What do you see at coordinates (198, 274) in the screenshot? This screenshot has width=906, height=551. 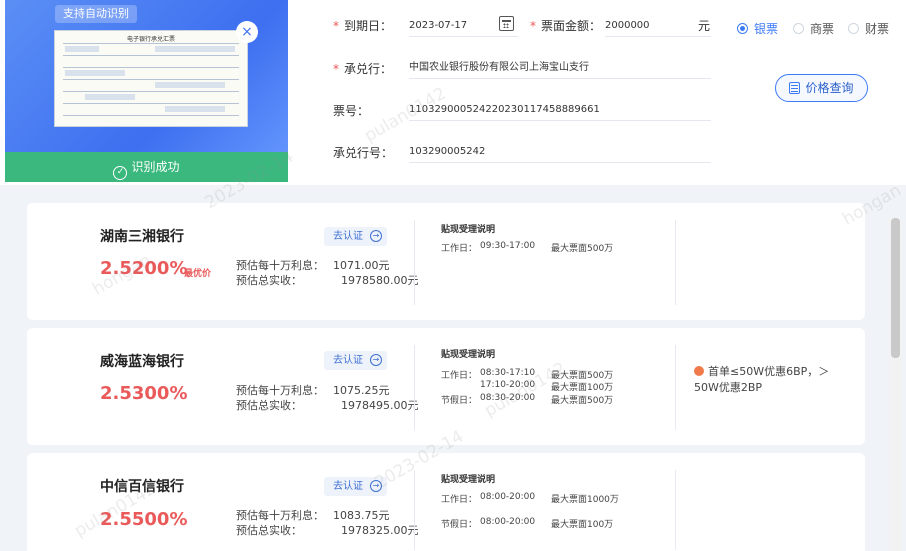 I see `best-price-tag: 最优价` at bounding box center [198, 274].